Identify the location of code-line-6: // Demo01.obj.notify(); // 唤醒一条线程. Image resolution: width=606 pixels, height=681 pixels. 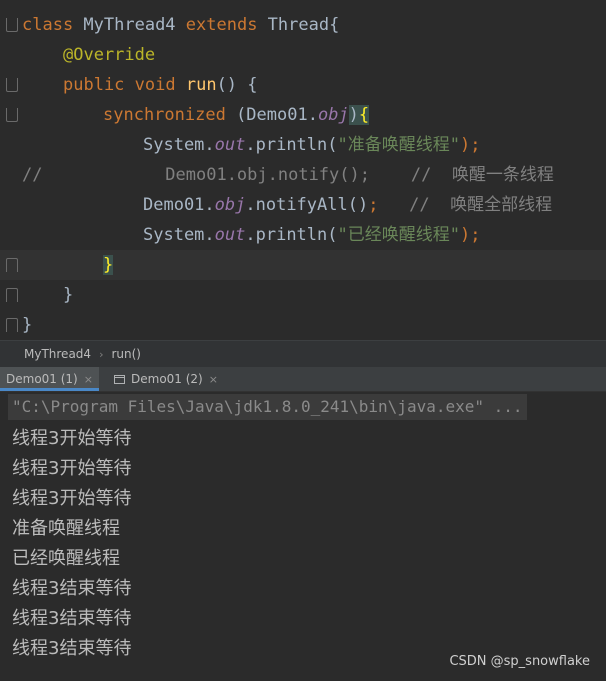
(303, 175).